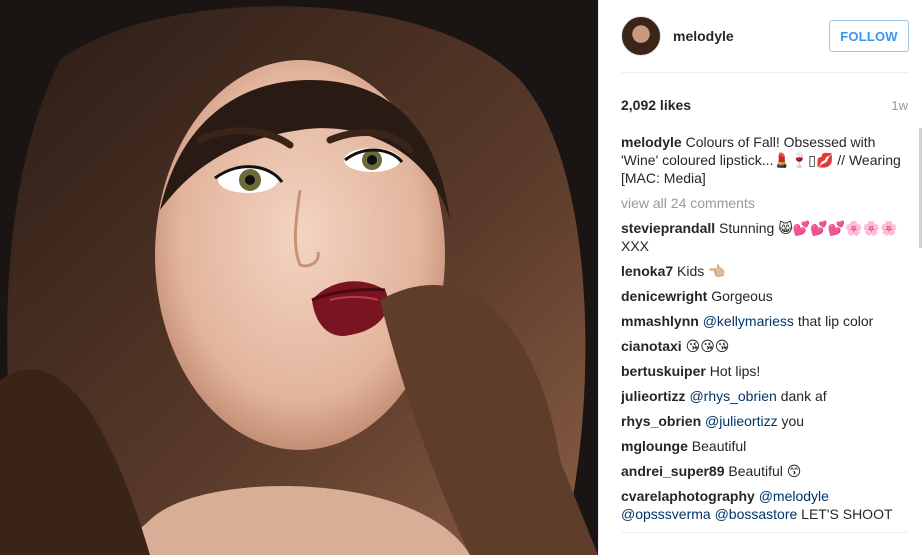 This screenshot has width=922, height=555. What do you see at coordinates (735, 371) in the screenshot?
I see `comment-text: Hot lips!` at bounding box center [735, 371].